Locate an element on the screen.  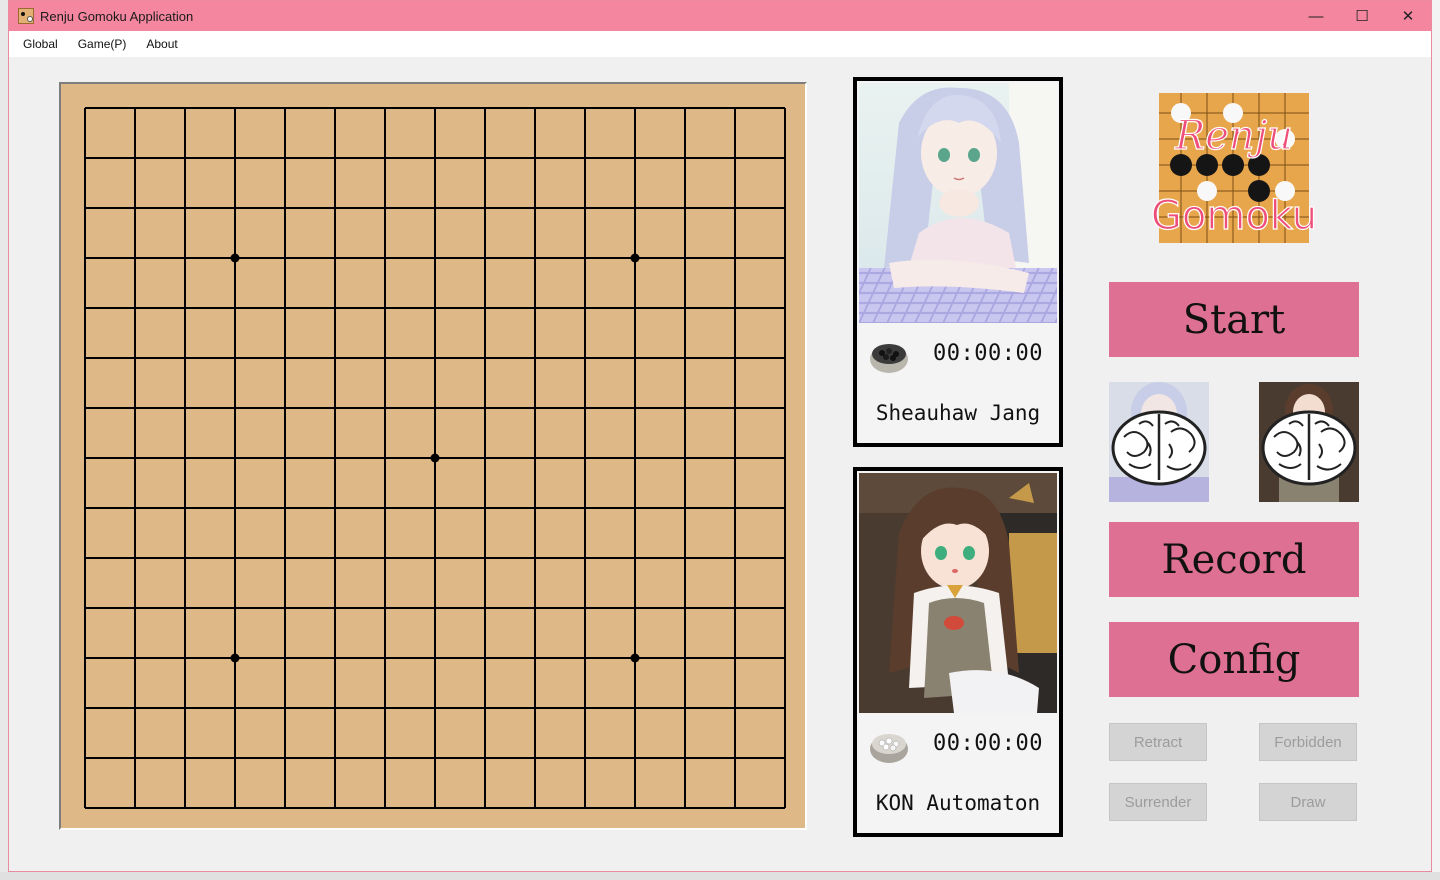
player-1-ai-toggle is located at coordinates (1159, 442).